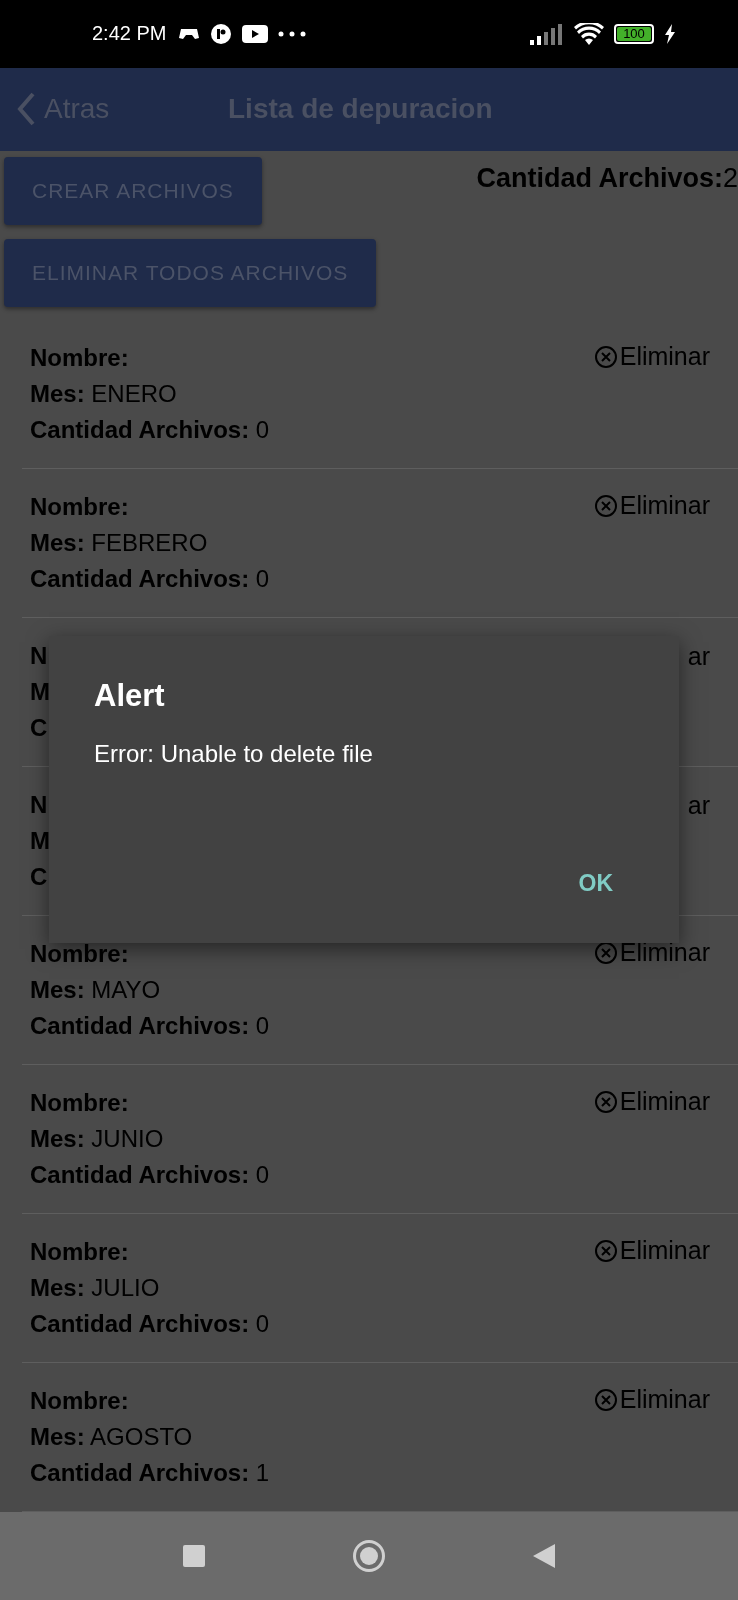  What do you see at coordinates (255, 33) in the screenshot?
I see `video-play-icon` at bounding box center [255, 33].